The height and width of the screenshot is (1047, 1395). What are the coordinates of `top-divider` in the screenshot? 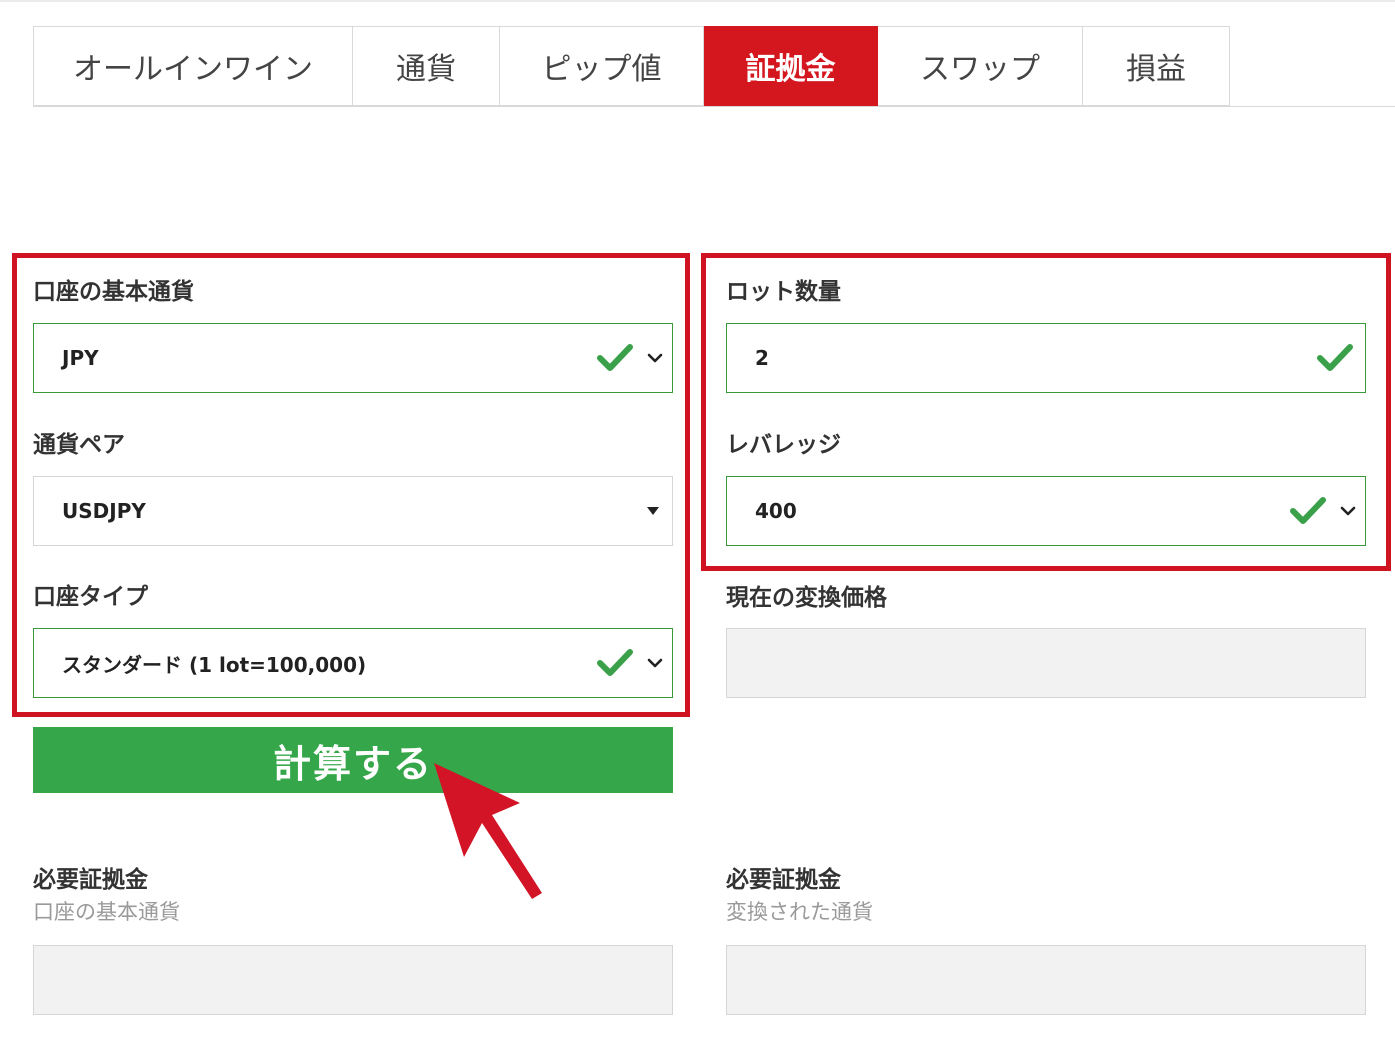 It's located at (697, 1).